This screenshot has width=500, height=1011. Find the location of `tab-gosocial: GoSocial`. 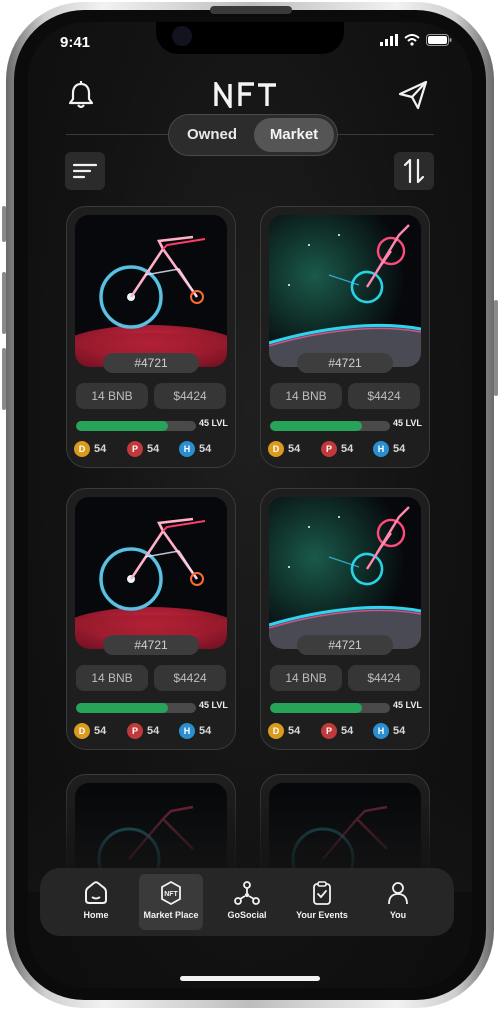

tab-gosocial: GoSocial is located at coordinates (247, 902).